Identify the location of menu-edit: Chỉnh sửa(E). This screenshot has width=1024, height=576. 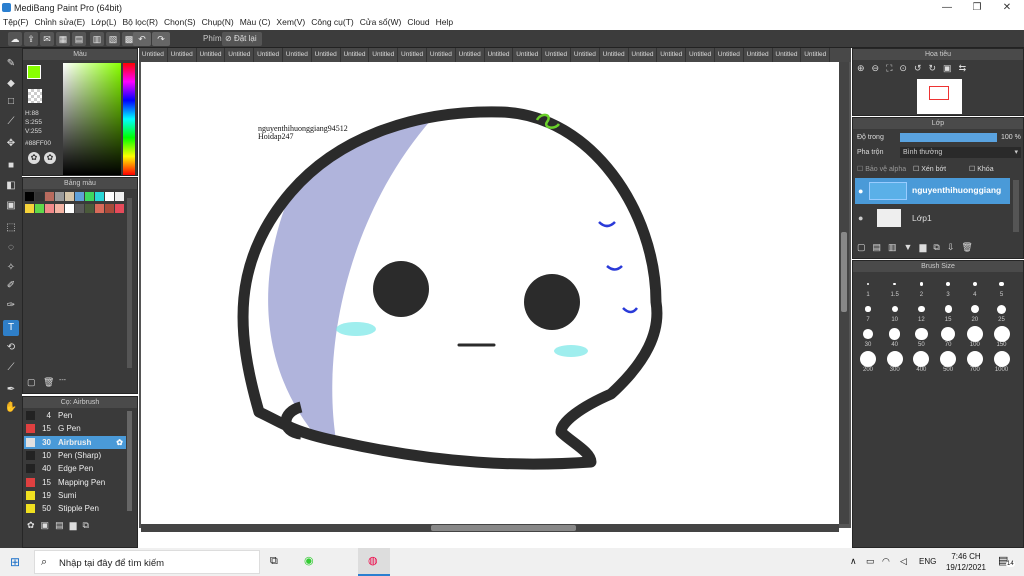
(60, 22).